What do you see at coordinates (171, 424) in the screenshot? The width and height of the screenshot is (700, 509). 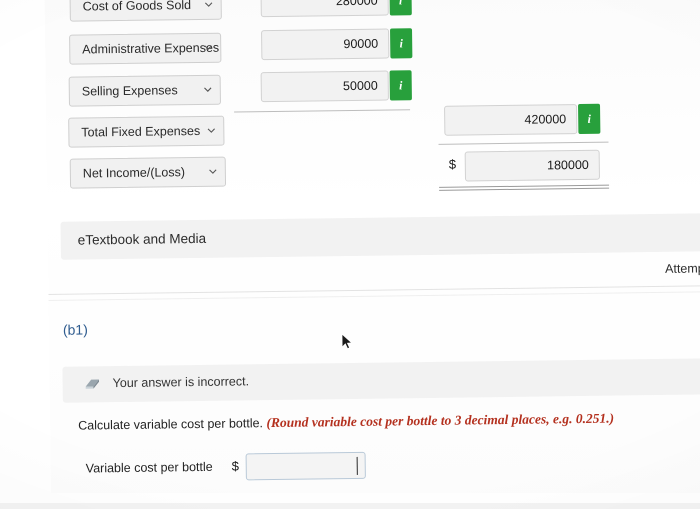 I see `question-prompt-text: Calculate variable cost per bottle.` at bounding box center [171, 424].